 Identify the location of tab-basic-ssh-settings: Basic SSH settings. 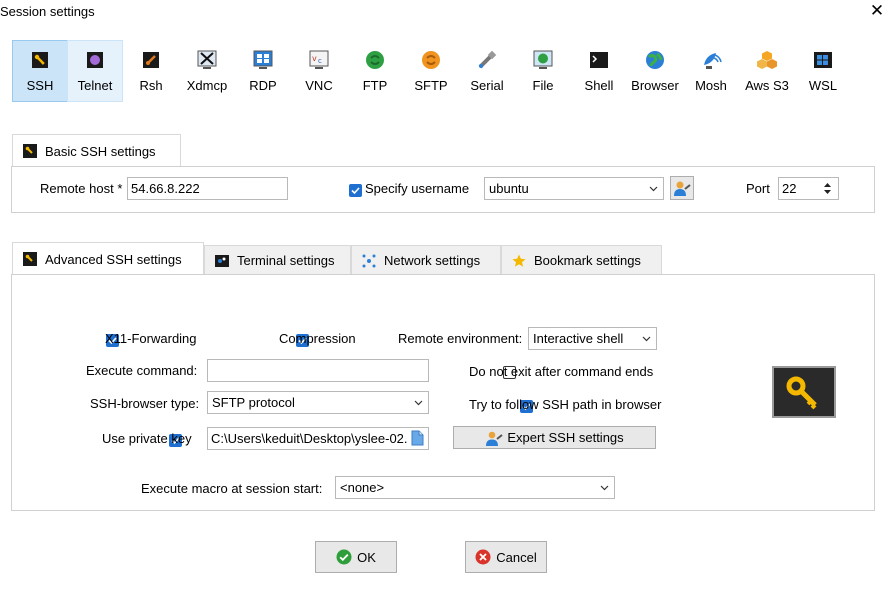
(96, 150).